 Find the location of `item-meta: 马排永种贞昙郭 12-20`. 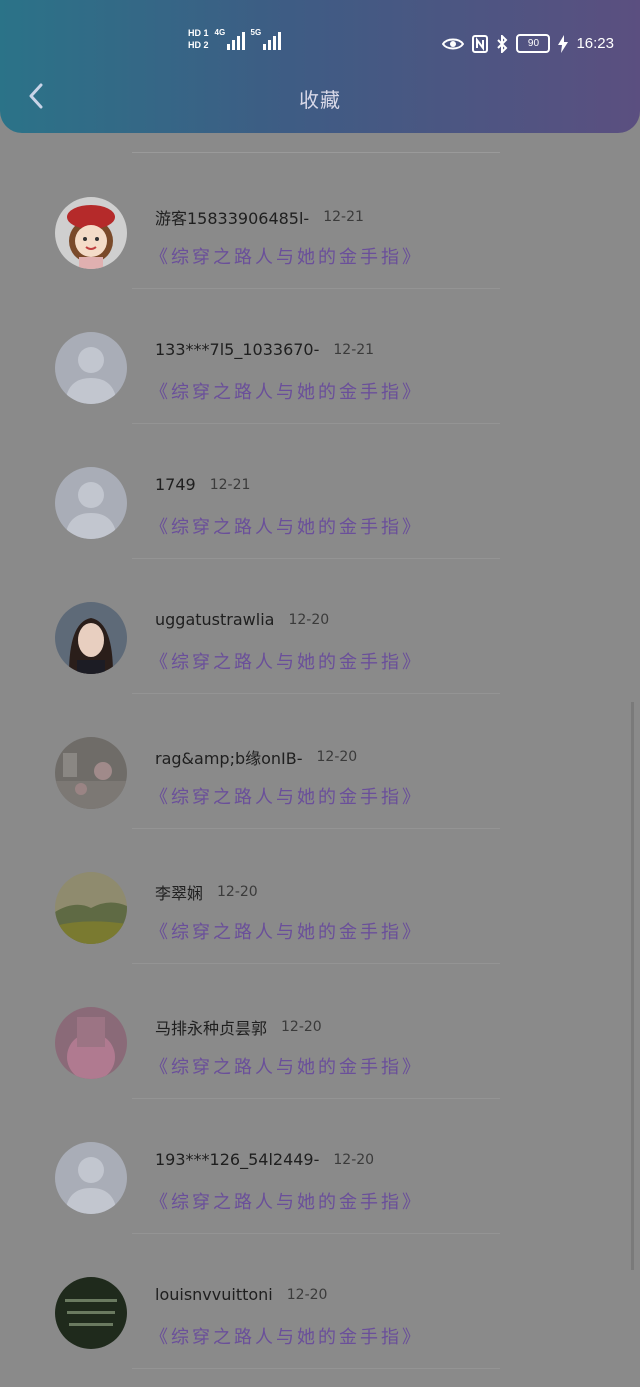

item-meta: 马排永种贞昙郭 12-20 is located at coordinates (238, 1027).